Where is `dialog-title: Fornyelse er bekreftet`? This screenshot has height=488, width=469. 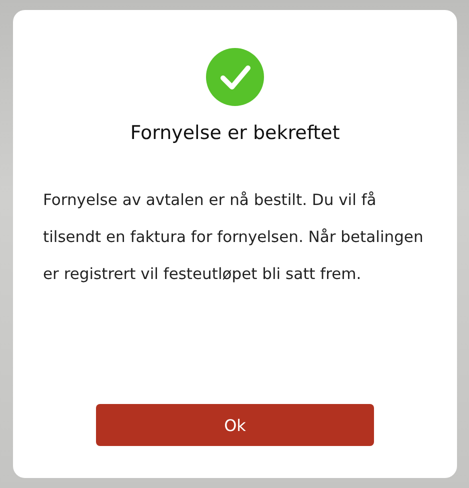
dialog-title: Fornyelse er bekreftet is located at coordinates (235, 133).